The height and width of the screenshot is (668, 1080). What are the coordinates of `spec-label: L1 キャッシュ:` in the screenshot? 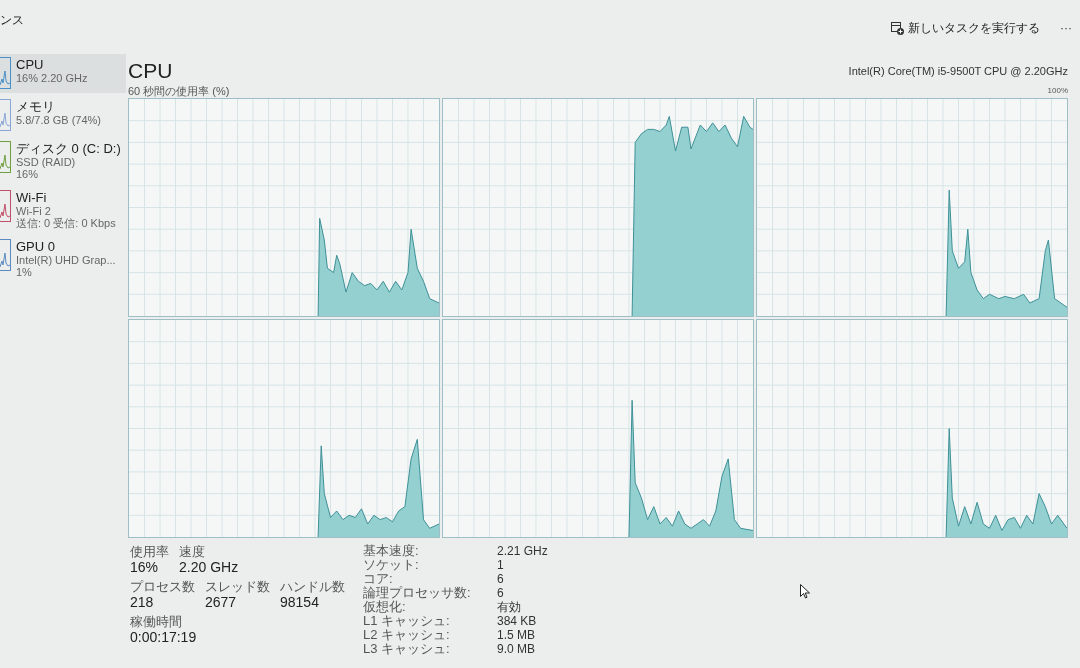 It's located at (407, 621).